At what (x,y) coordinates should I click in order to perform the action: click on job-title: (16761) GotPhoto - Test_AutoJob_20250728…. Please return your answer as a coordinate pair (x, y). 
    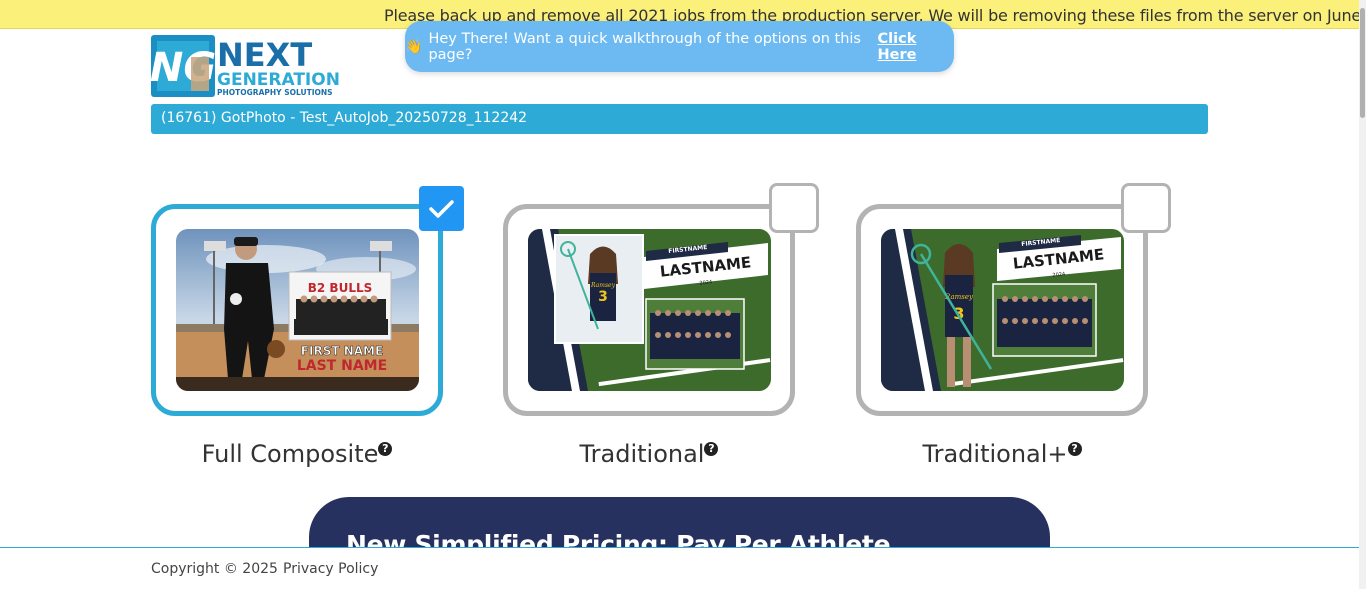
    Looking at the image, I should click on (344, 118).